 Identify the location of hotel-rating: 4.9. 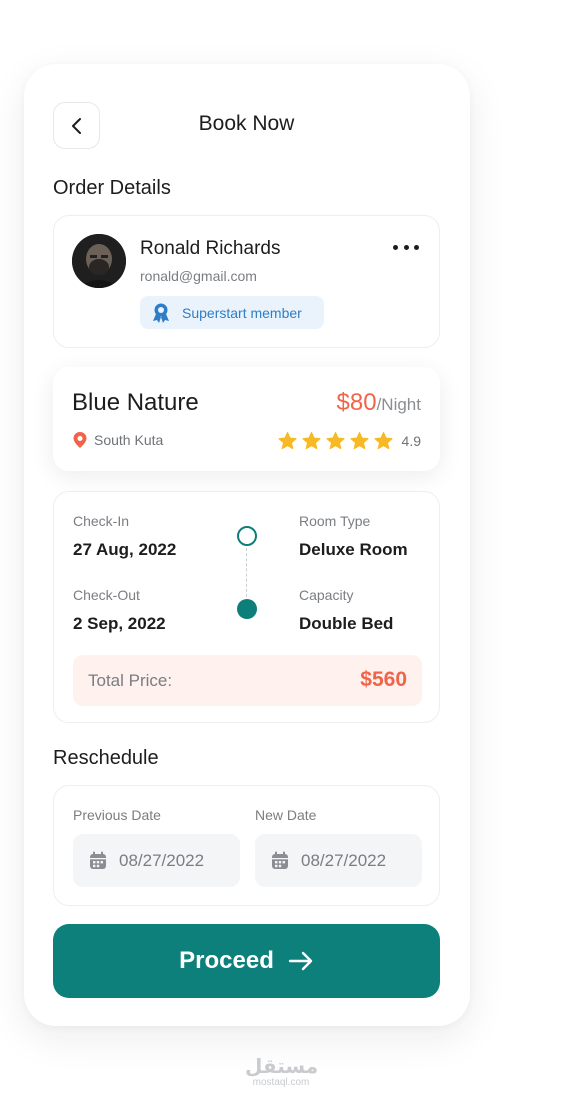
(349, 441).